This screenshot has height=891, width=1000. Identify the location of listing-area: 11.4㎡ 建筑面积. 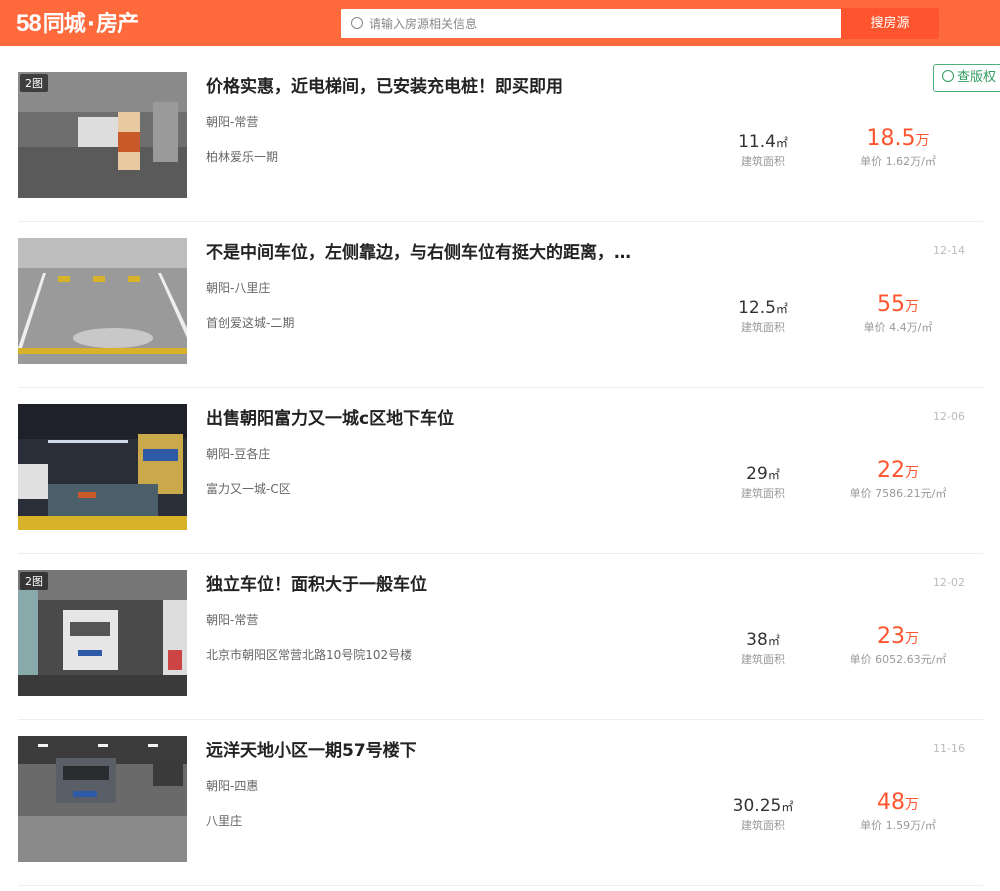
(763, 150).